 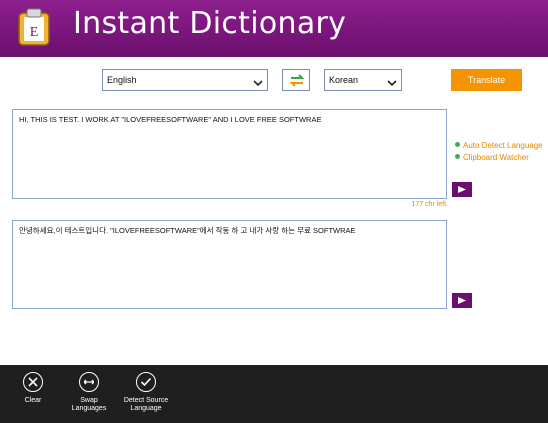 I want to click on detect-source-language-button: Detect Source Language, so click(x=146, y=392).